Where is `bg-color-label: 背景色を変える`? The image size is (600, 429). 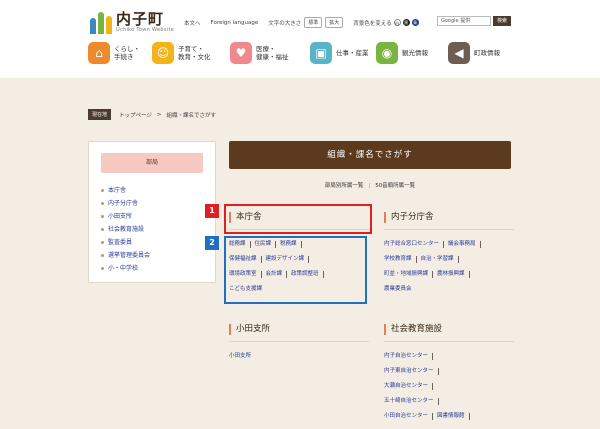
bg-color-label: 背景色を変える is located at coordinates (372, 23).